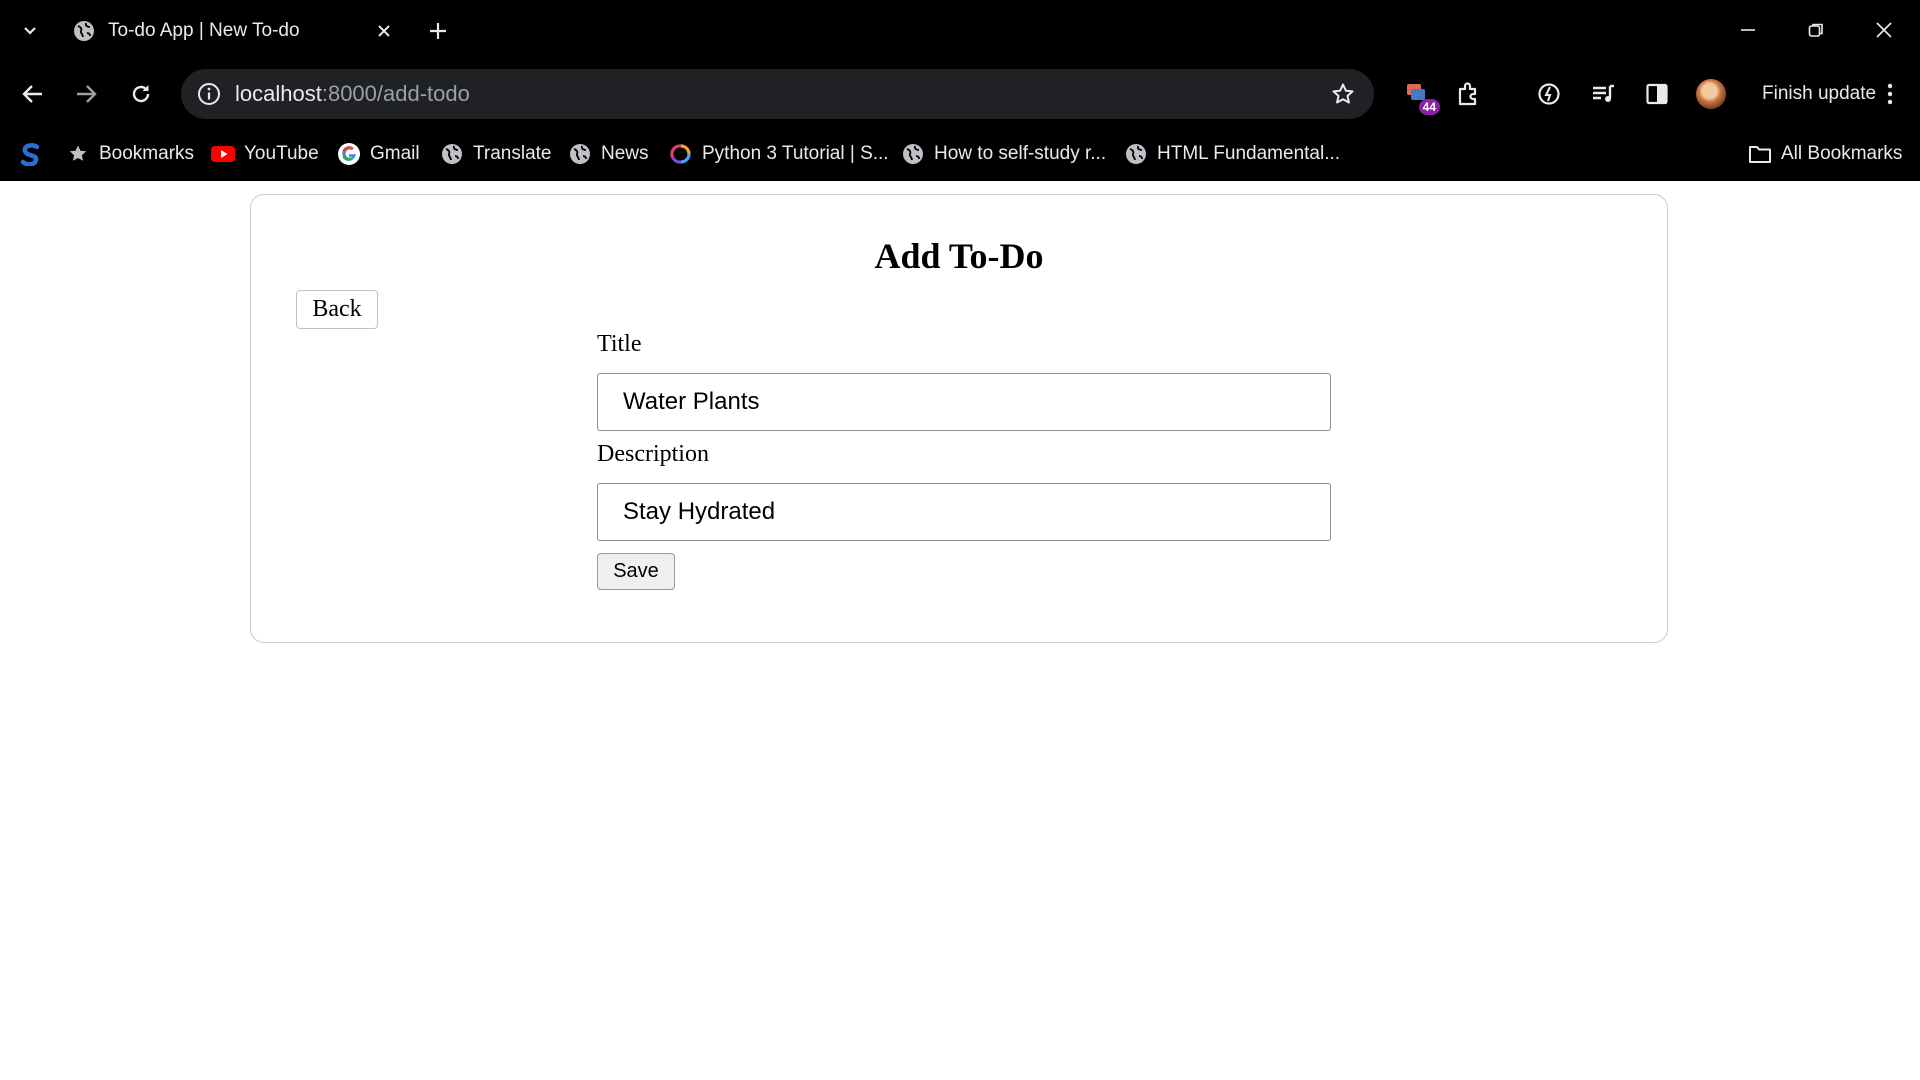 The image size is (1920, 1080). What do you see at coordinates (209, 94) in the screenshot?
I see `site-info-icon` at bounding box center [209, 94].